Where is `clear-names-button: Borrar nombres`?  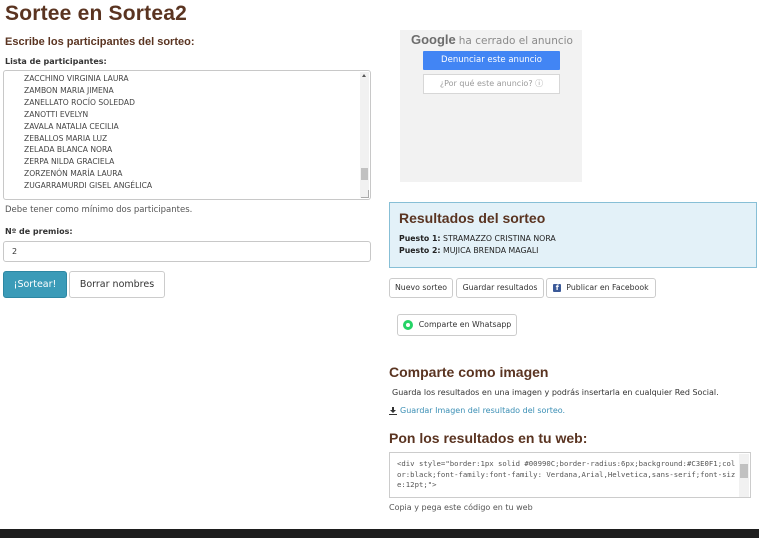 clear-names-button: Borrar nombres is located at coordinates (117, 284).